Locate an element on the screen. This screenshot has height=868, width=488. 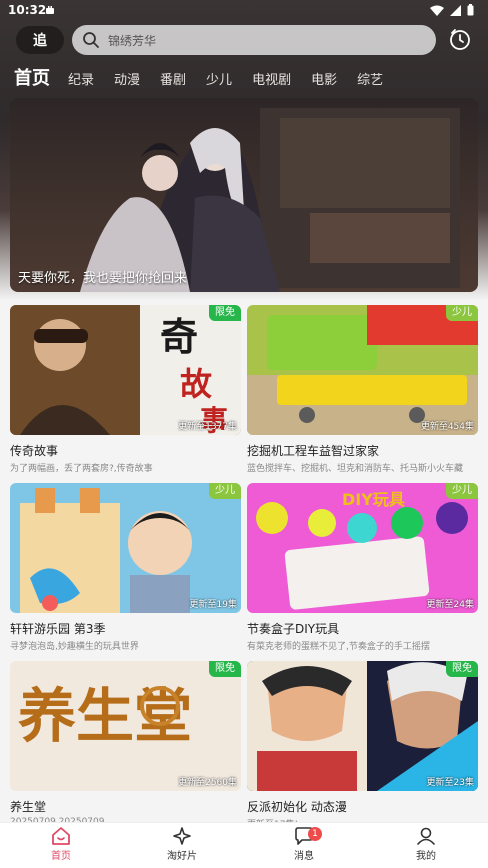
status-bar: 10:32 is located at coordinates (244, 11).